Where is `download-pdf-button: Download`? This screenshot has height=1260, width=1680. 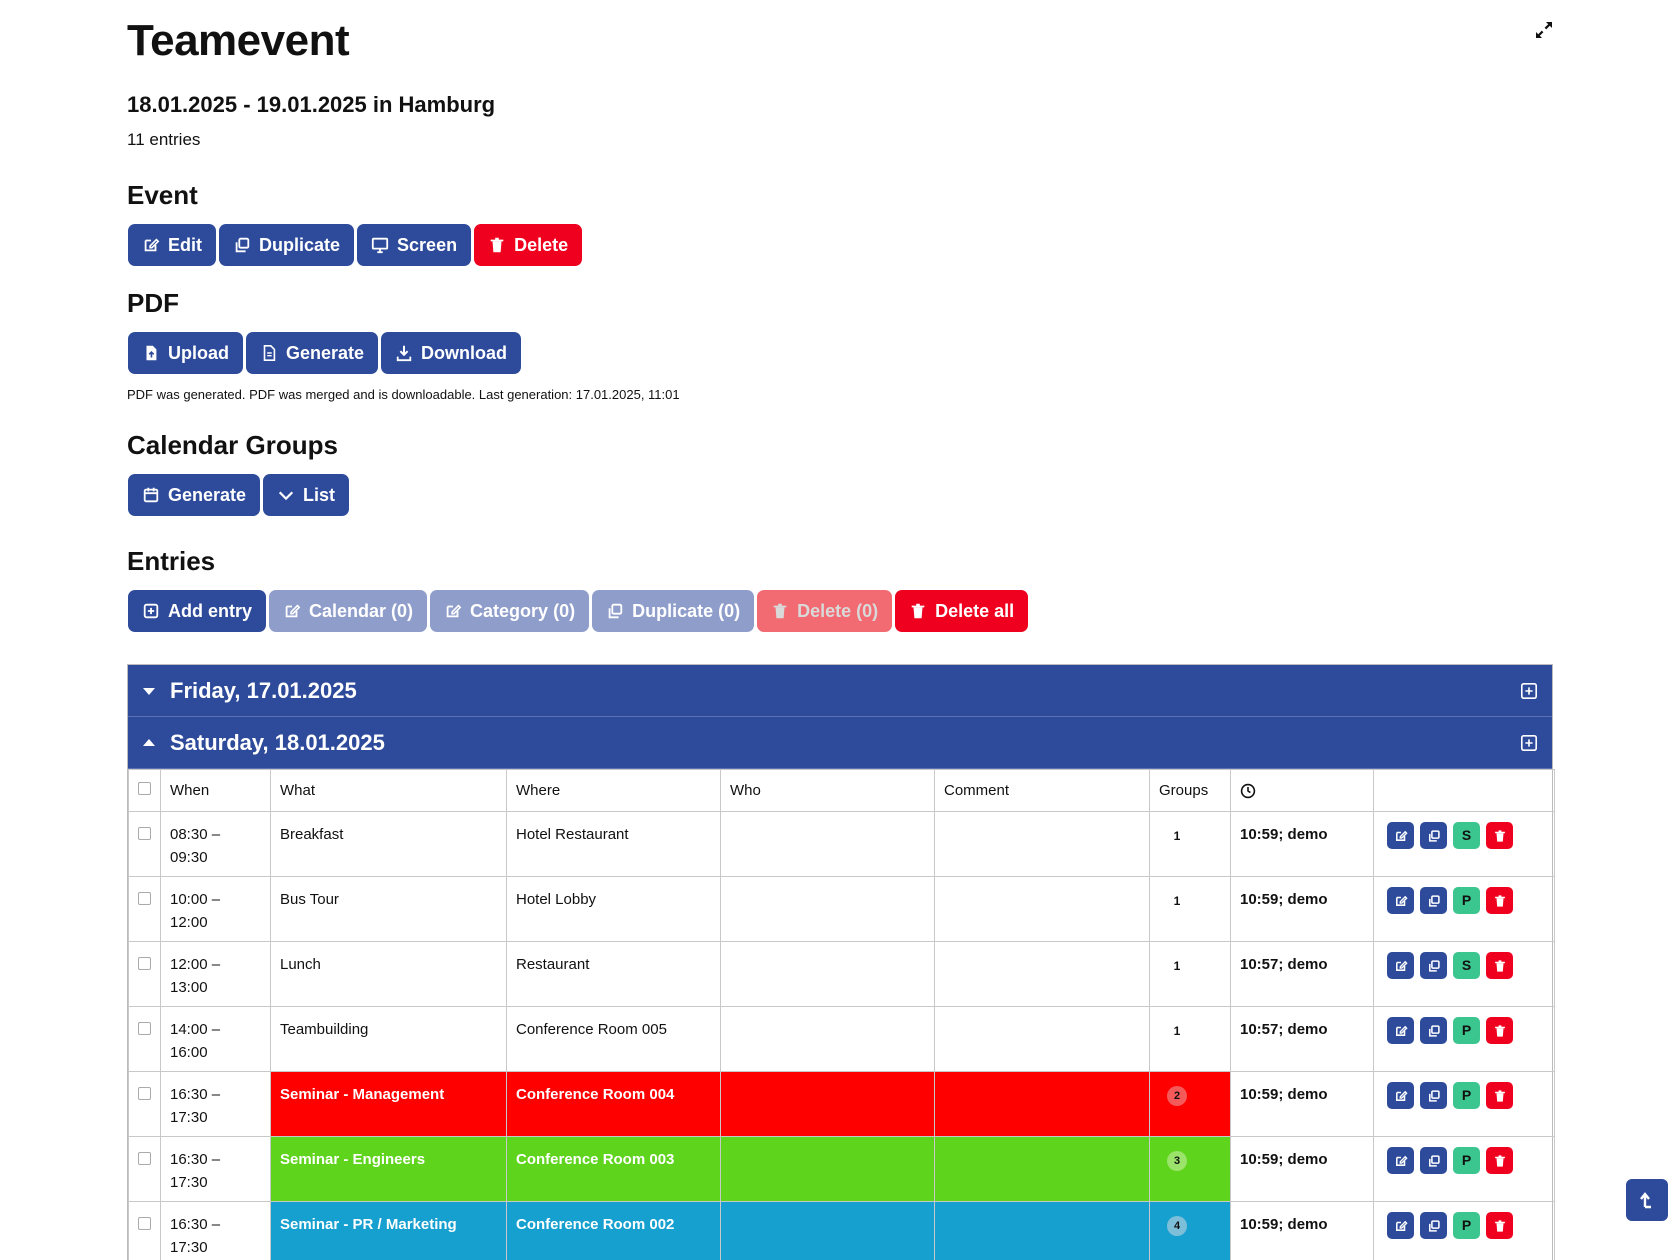 download-pdf-button: Download is located at coordinates (451, 353).